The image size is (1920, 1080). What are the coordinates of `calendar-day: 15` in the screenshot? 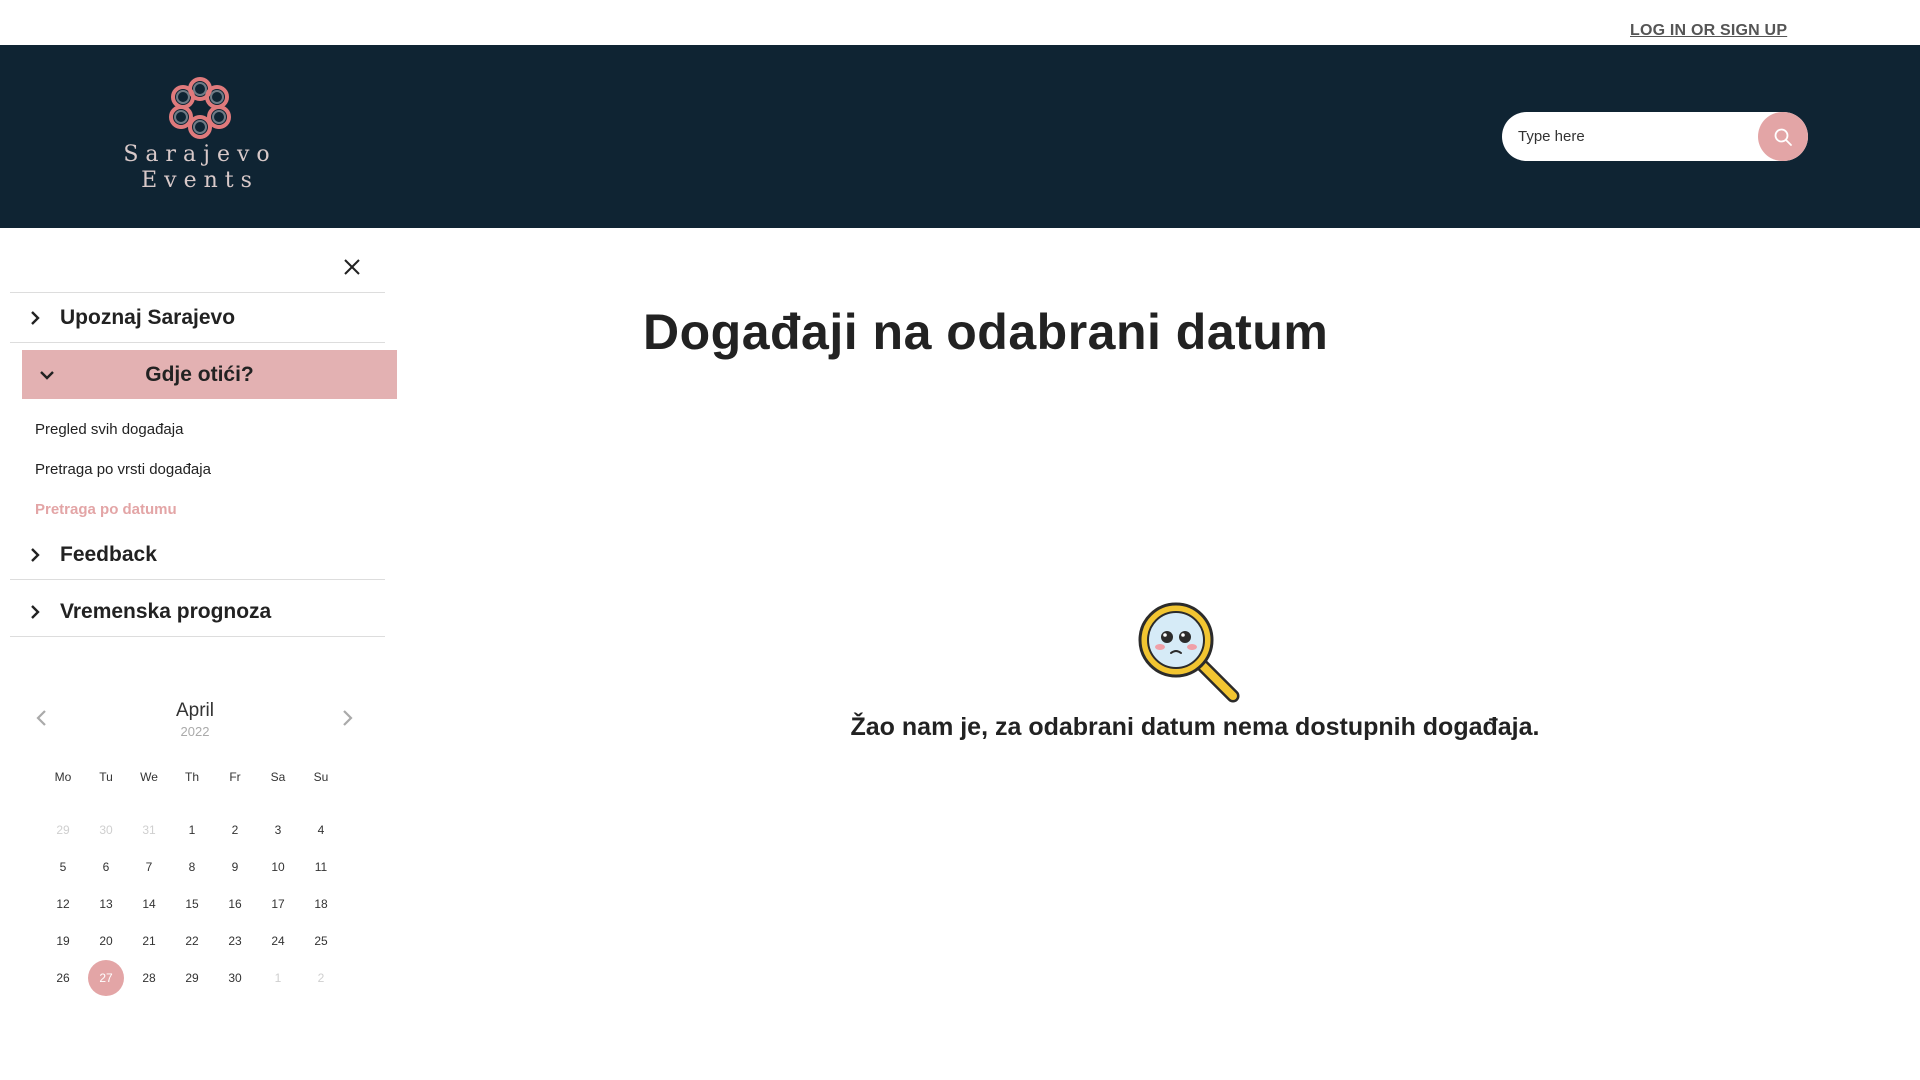 It's located at (192, 904).